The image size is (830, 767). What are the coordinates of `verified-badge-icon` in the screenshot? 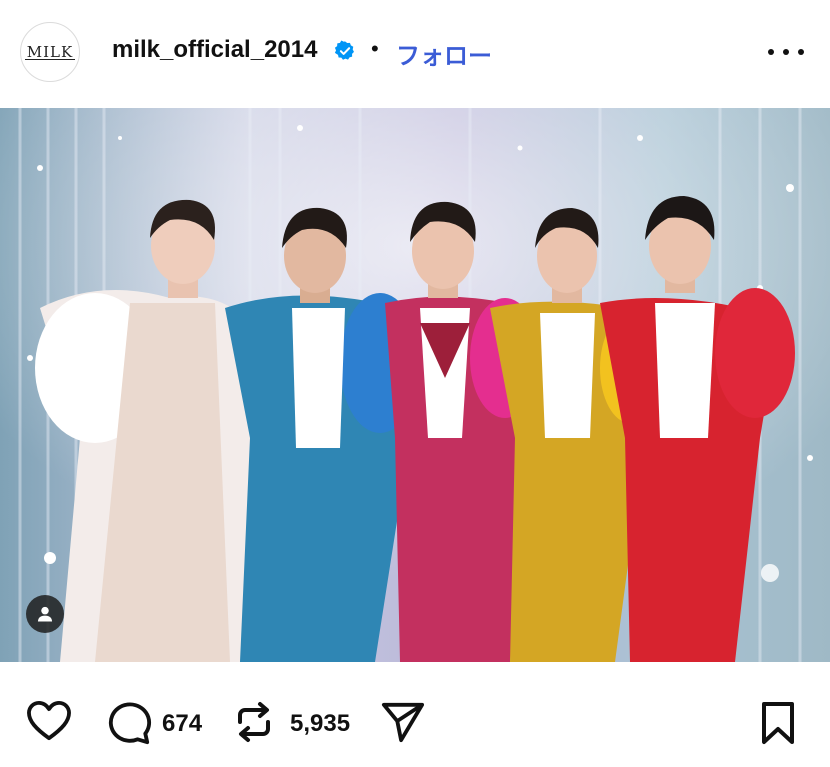 It's located at (344, 50).